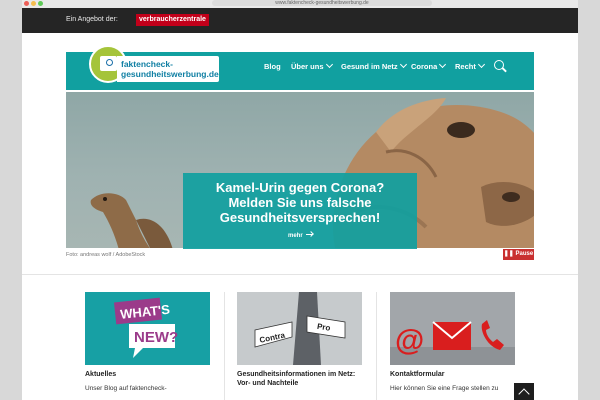  I want to click on card-title-aktuelles: Aktuelles, so click(100, 374).